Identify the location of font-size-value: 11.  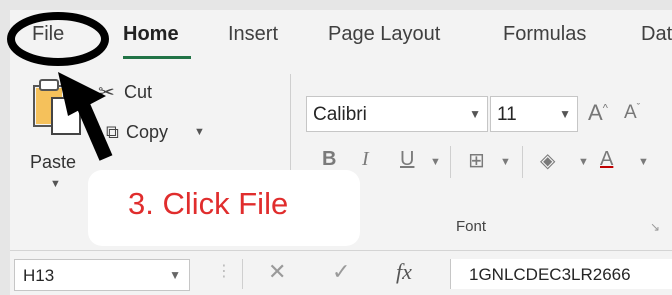
(507, 114).